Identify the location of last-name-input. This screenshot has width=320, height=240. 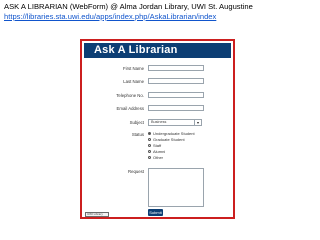
(176, 81).